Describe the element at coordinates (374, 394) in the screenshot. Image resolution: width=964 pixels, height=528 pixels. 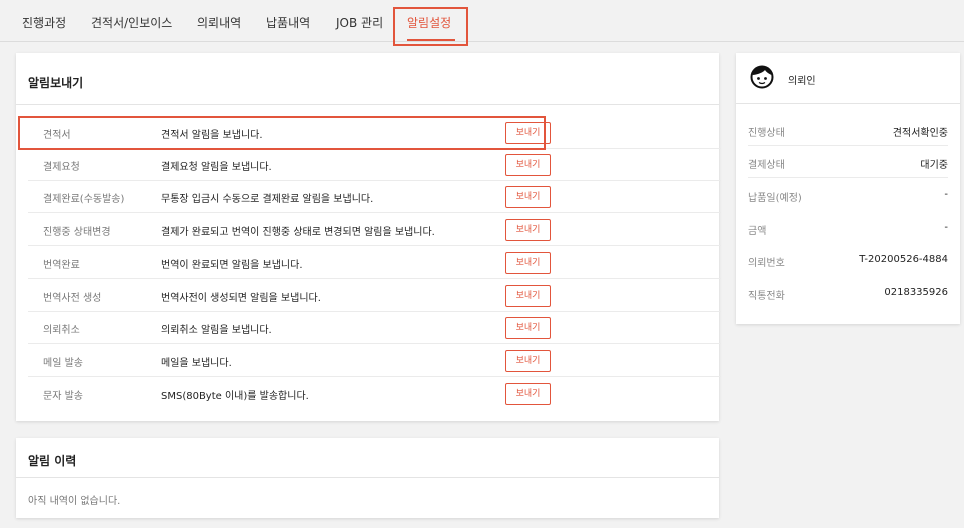
I see `notification-row-send-sms: 문자 발송 SMS(80Byte 이내)를 발송합니다. 보내기` at that location.